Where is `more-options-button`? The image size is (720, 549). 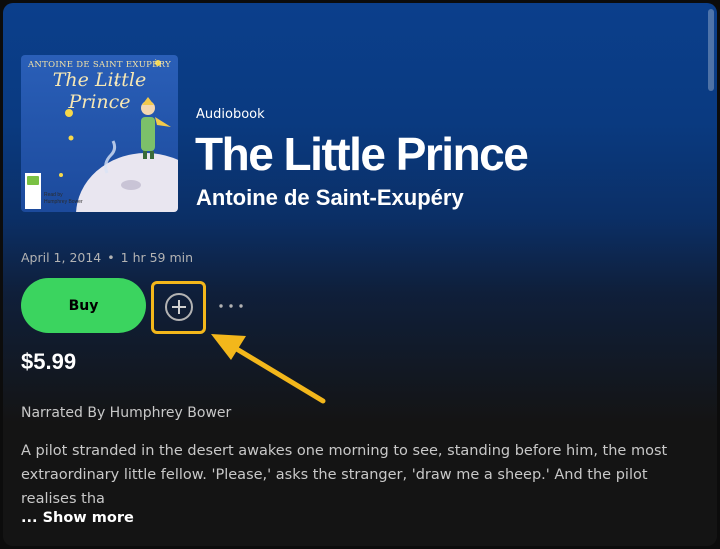
more-options-button is located at coordinates (231, 306).